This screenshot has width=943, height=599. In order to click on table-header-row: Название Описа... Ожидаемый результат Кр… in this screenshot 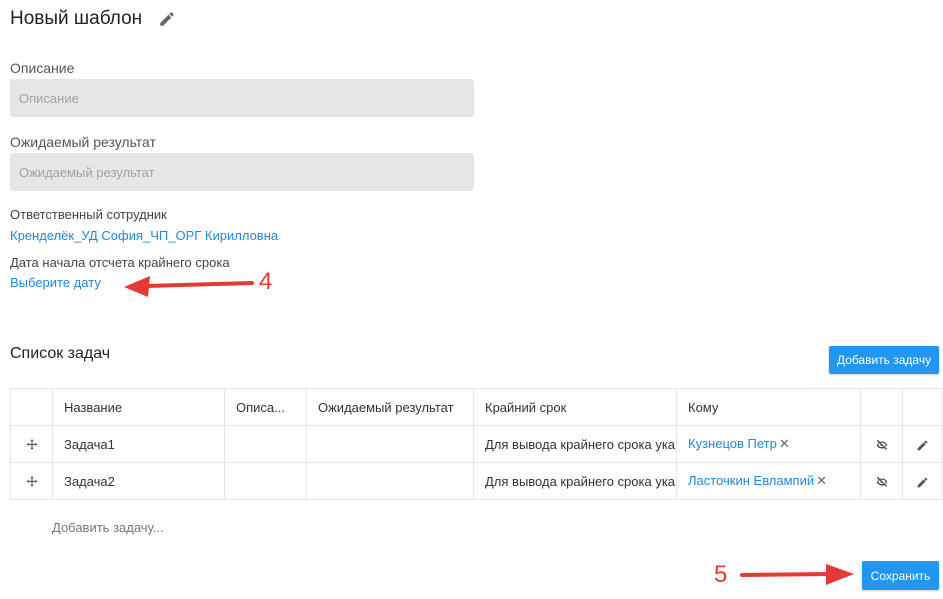, I will do `click(476, 407)`.